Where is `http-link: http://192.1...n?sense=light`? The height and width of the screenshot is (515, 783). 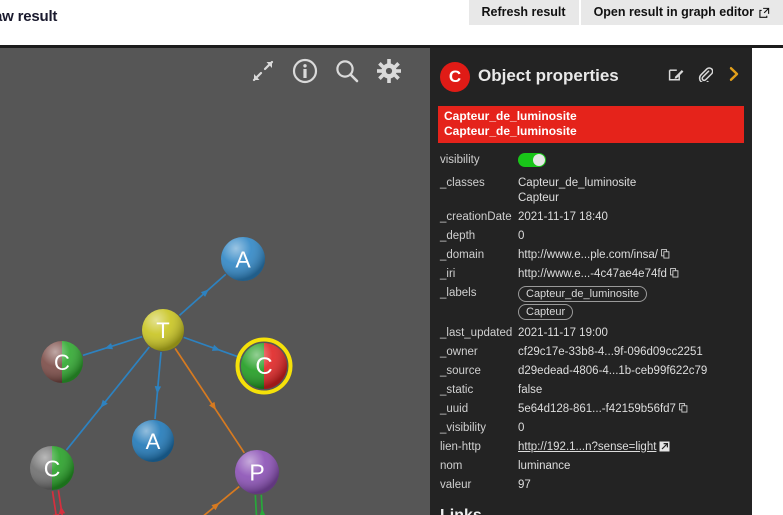 http-link: http://192.1...n?sense=light is located at coordinates (587, 447).